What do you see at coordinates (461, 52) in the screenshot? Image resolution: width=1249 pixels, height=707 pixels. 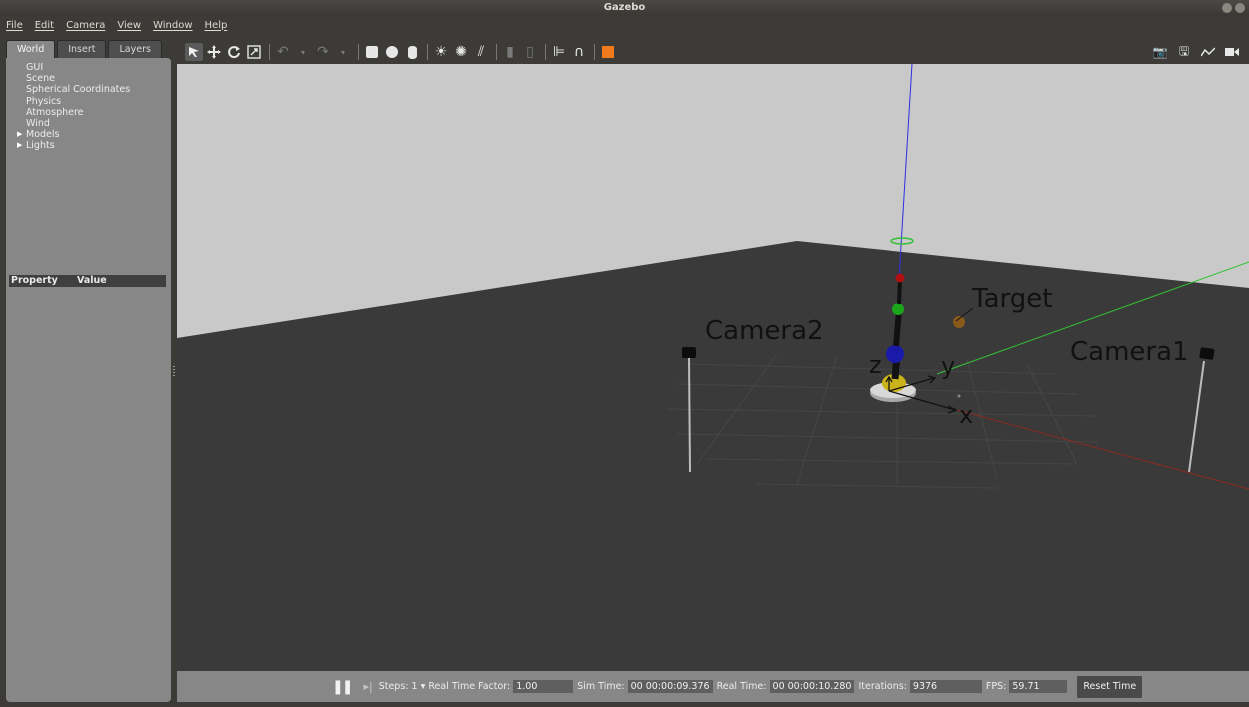 I see `spot-light-icon: ✺` at bounding box center [461, 52].